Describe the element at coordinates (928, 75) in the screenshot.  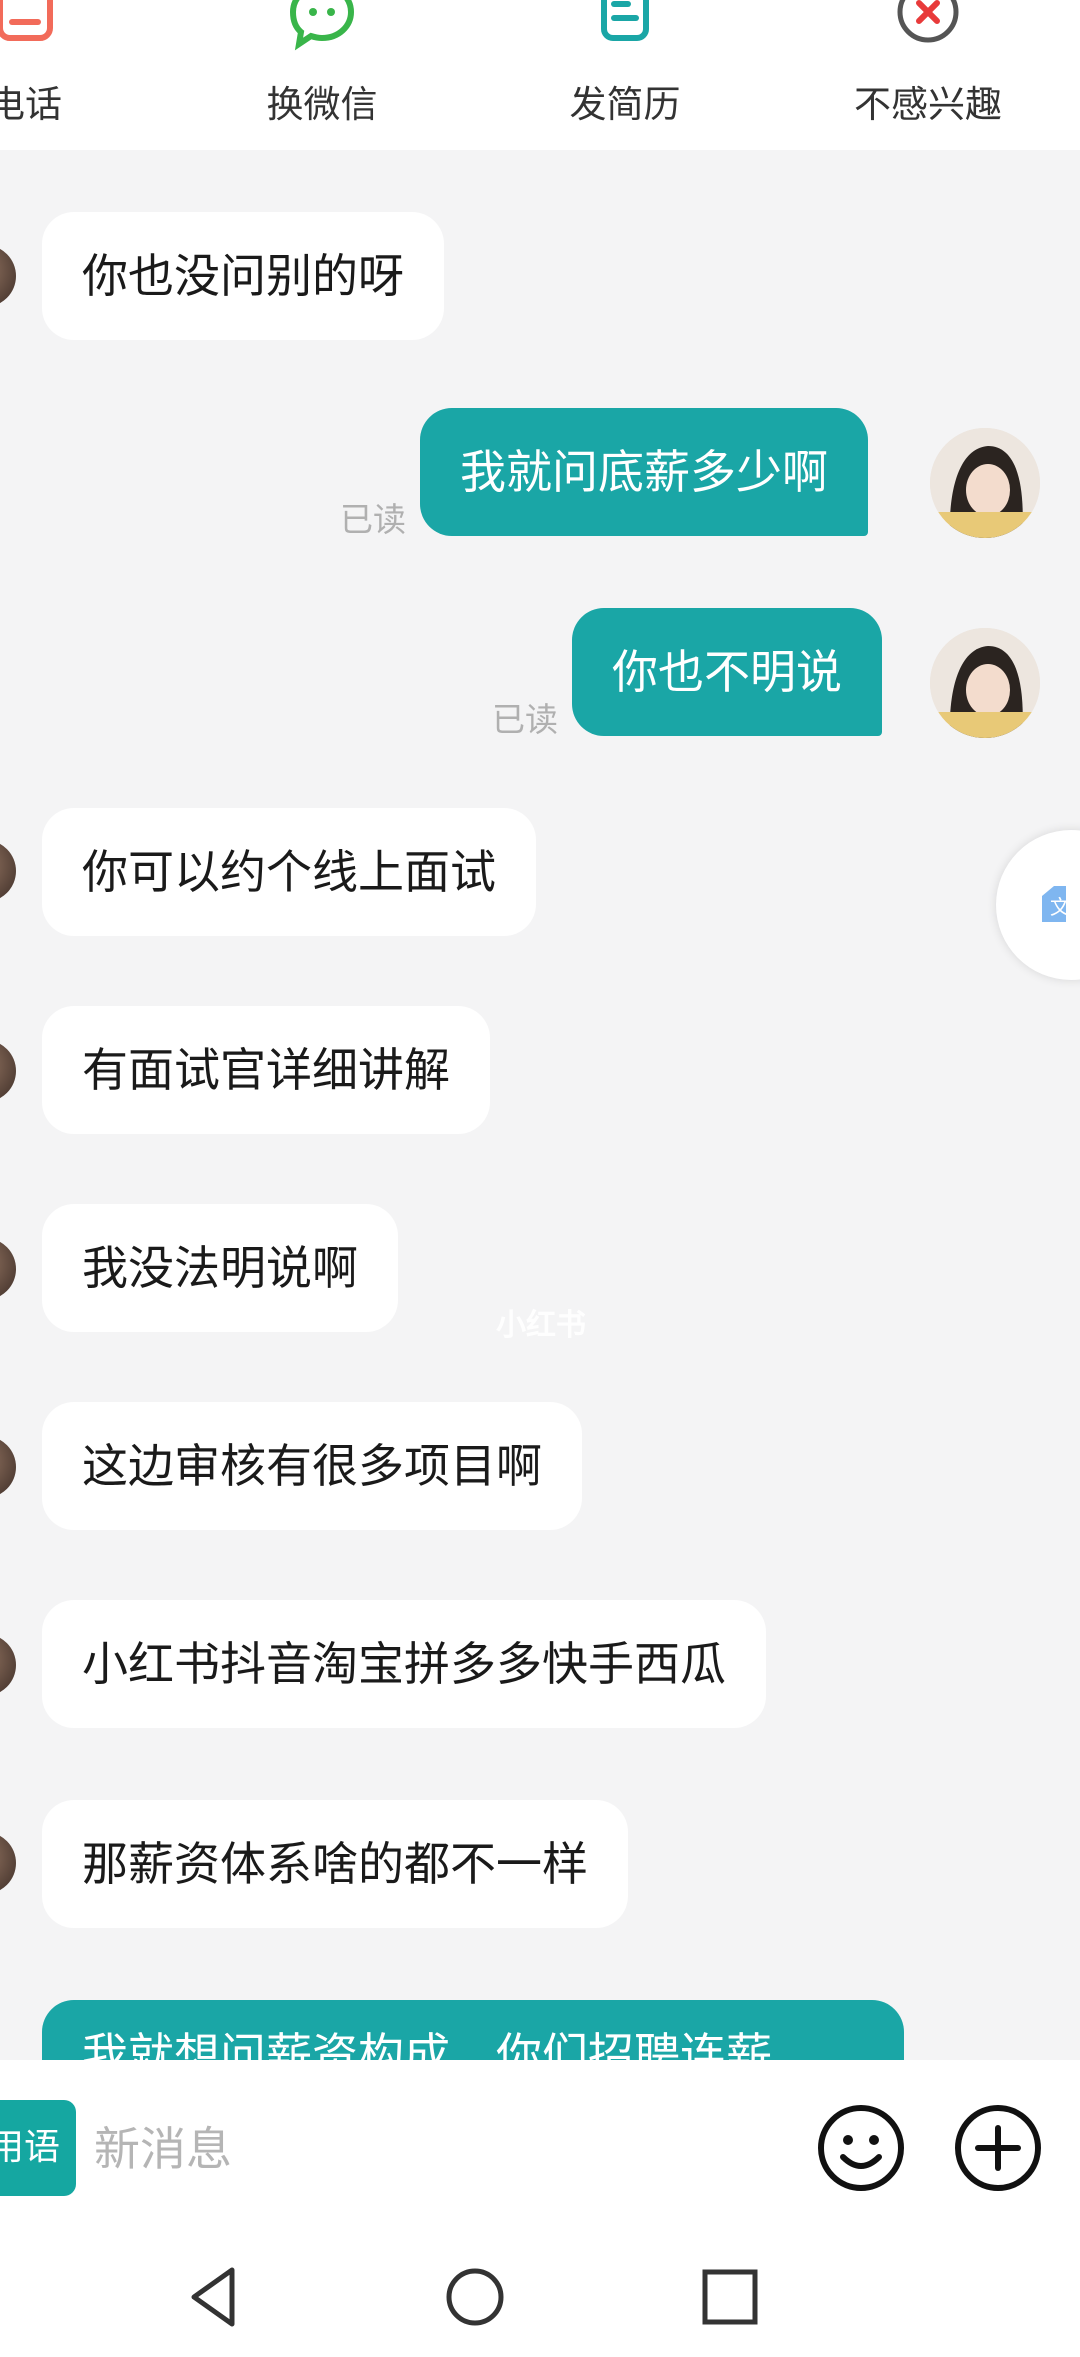
I see `not-interested-action: 不感兴趣` at that location.